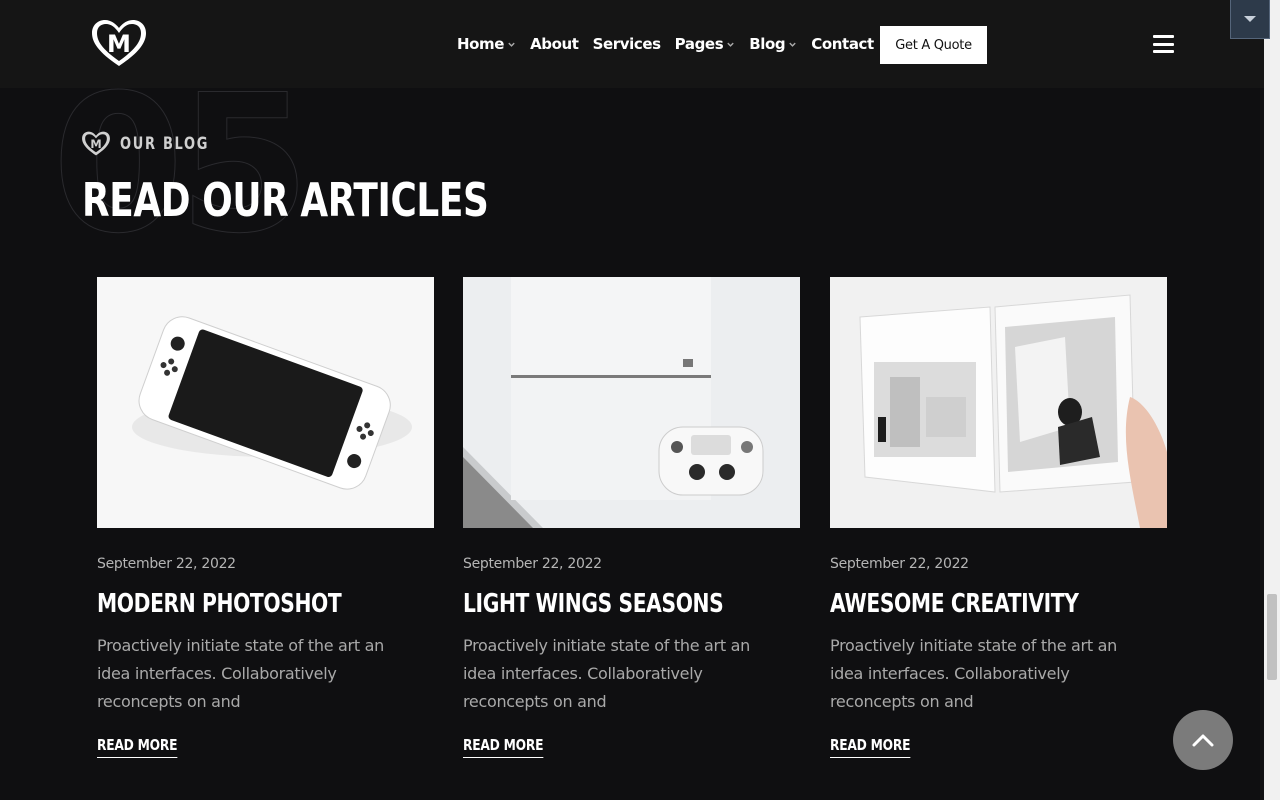  I want to click on get-a-quote-button: Get A Quote, so click(933, 45).